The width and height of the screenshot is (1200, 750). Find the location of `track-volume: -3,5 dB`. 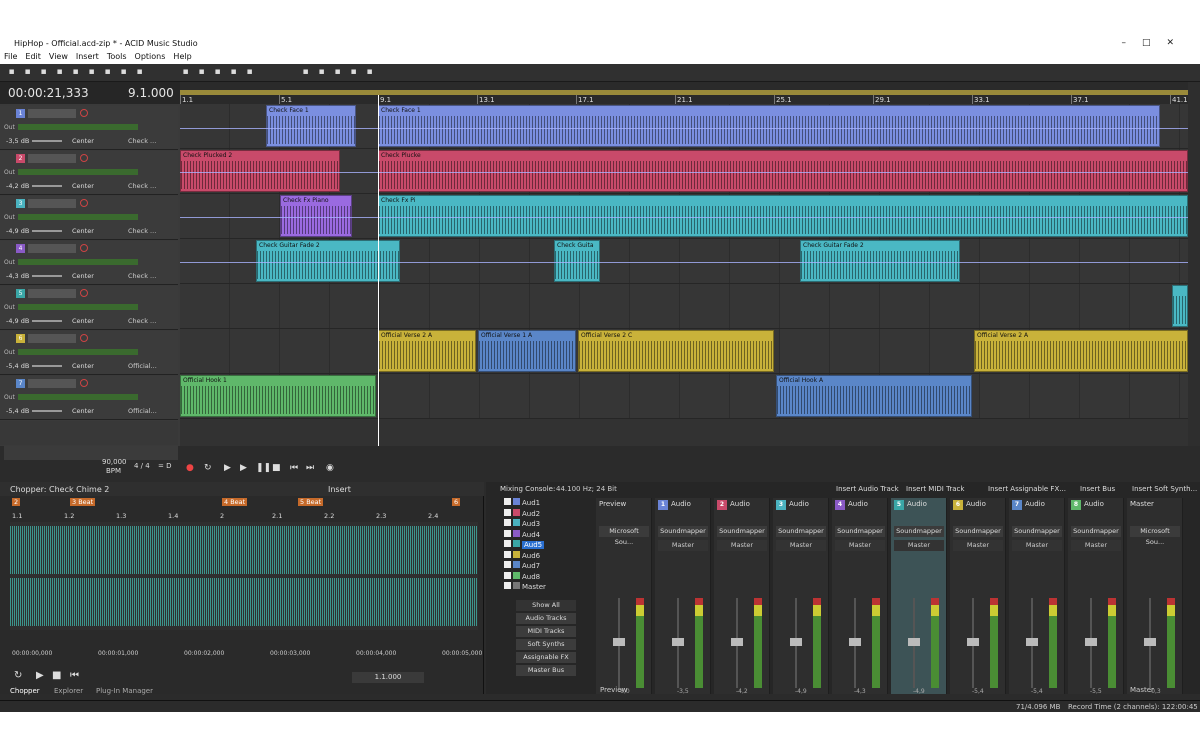

track-volume: -3,5 dB is located at coordinates (17, 141).